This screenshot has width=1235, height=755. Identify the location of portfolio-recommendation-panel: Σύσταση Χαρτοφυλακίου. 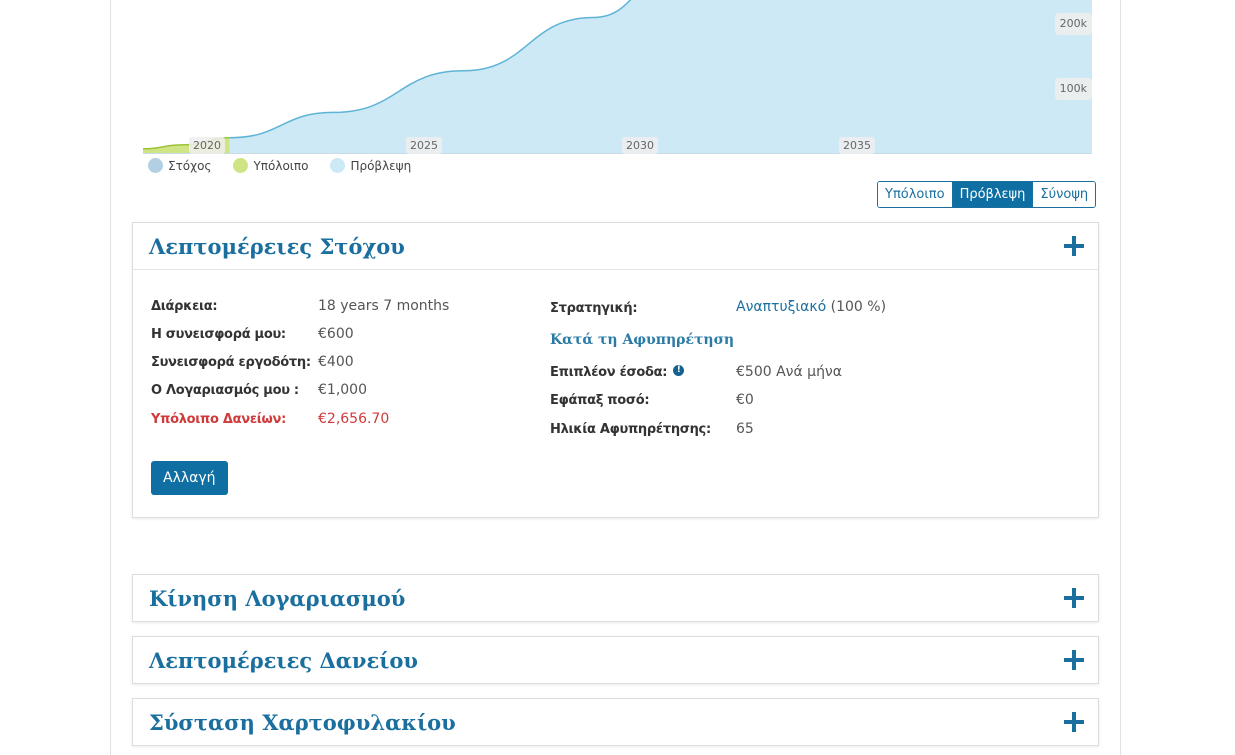
(615, 722).